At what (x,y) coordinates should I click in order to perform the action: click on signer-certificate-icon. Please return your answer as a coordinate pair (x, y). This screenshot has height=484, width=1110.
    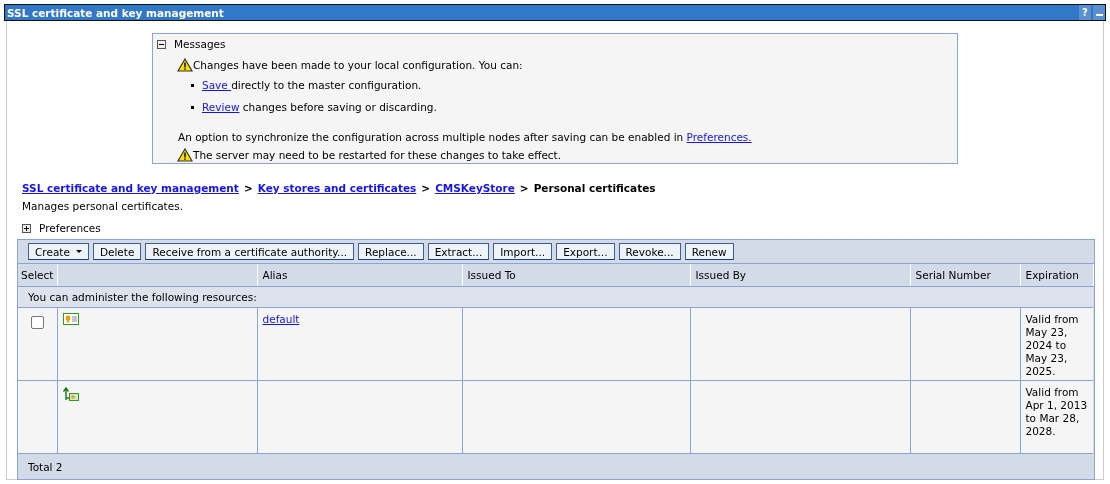
    Looking at the image, I should click on (70, 394).